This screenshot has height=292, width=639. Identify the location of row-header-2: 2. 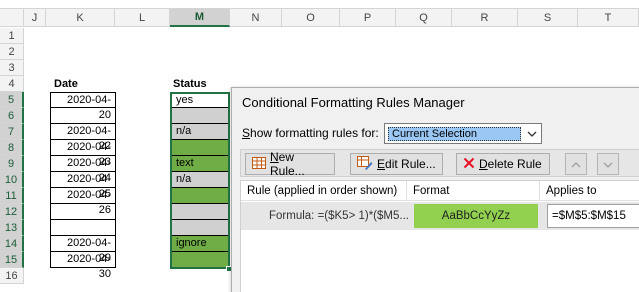
(12, 52).